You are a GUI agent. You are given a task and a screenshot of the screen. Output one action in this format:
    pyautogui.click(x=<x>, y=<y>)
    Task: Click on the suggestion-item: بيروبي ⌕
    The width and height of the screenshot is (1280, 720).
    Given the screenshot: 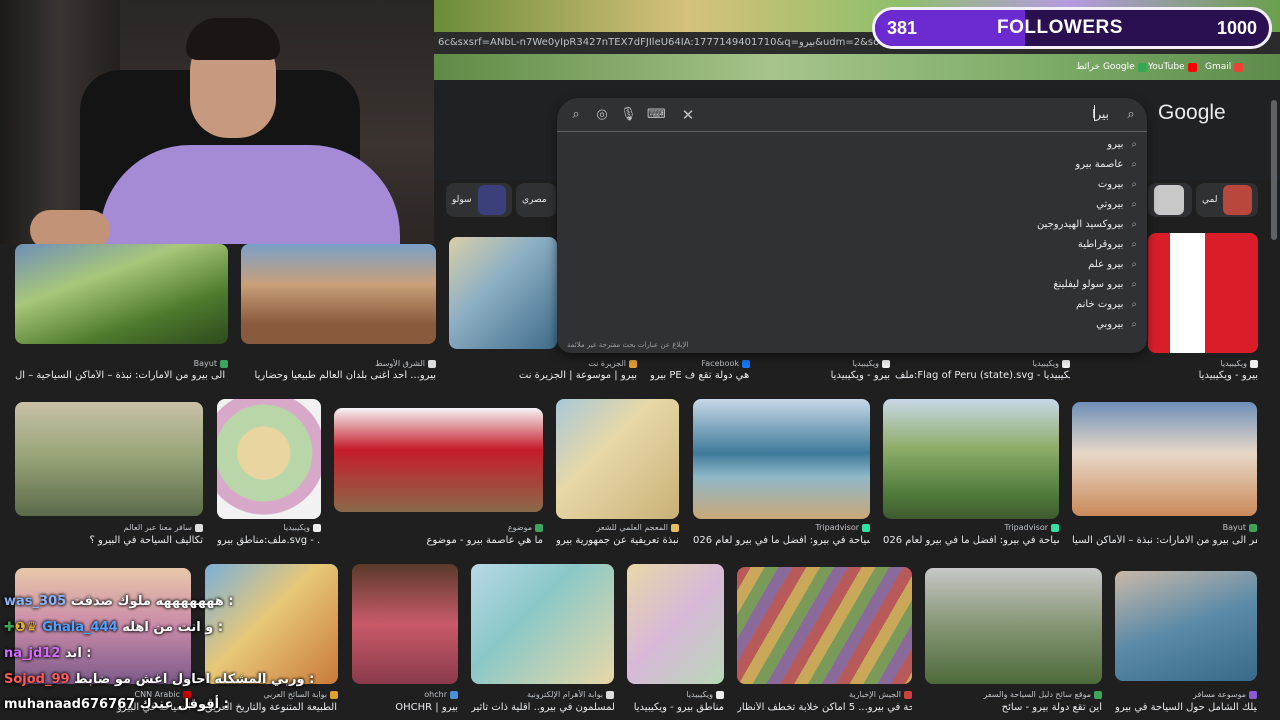 What is the action you would take?
    pyautogui.click(x=987, y=324)
    